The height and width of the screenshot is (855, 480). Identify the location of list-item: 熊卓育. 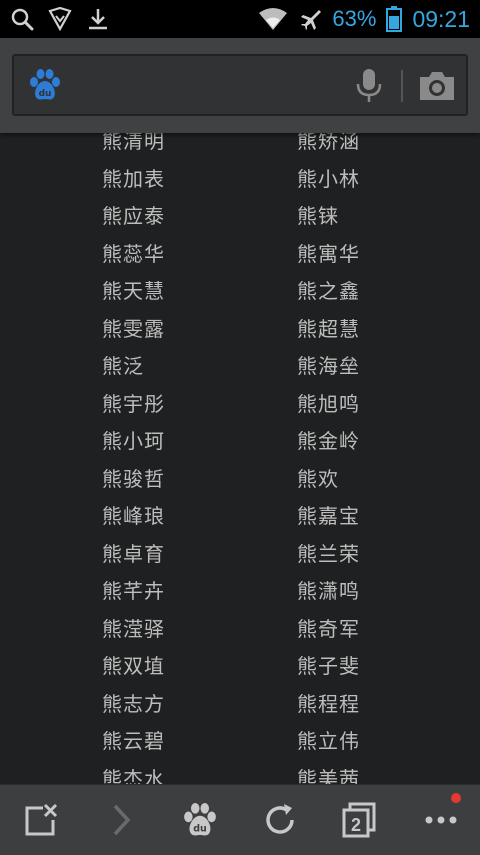
(133, 554).